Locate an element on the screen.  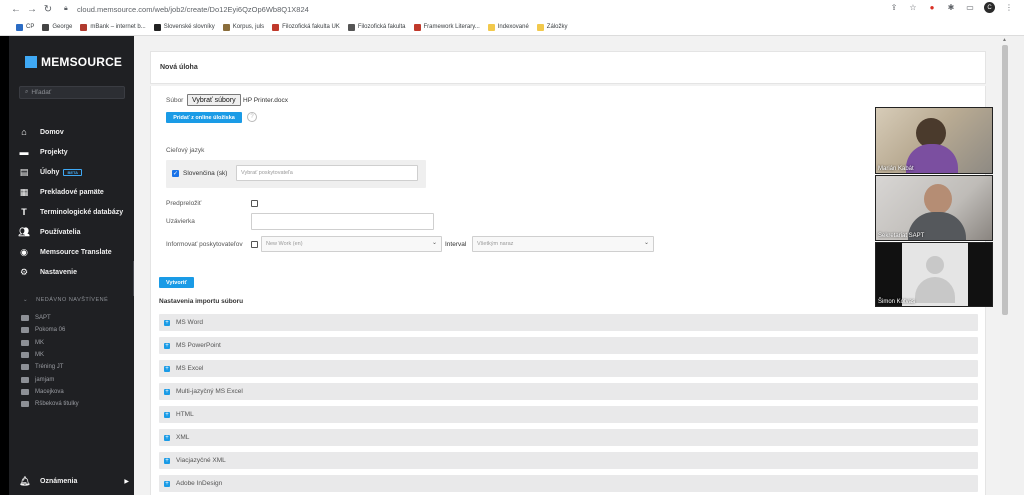
chevron-down-icon: ⌄ is located at coordinates (26, 300).